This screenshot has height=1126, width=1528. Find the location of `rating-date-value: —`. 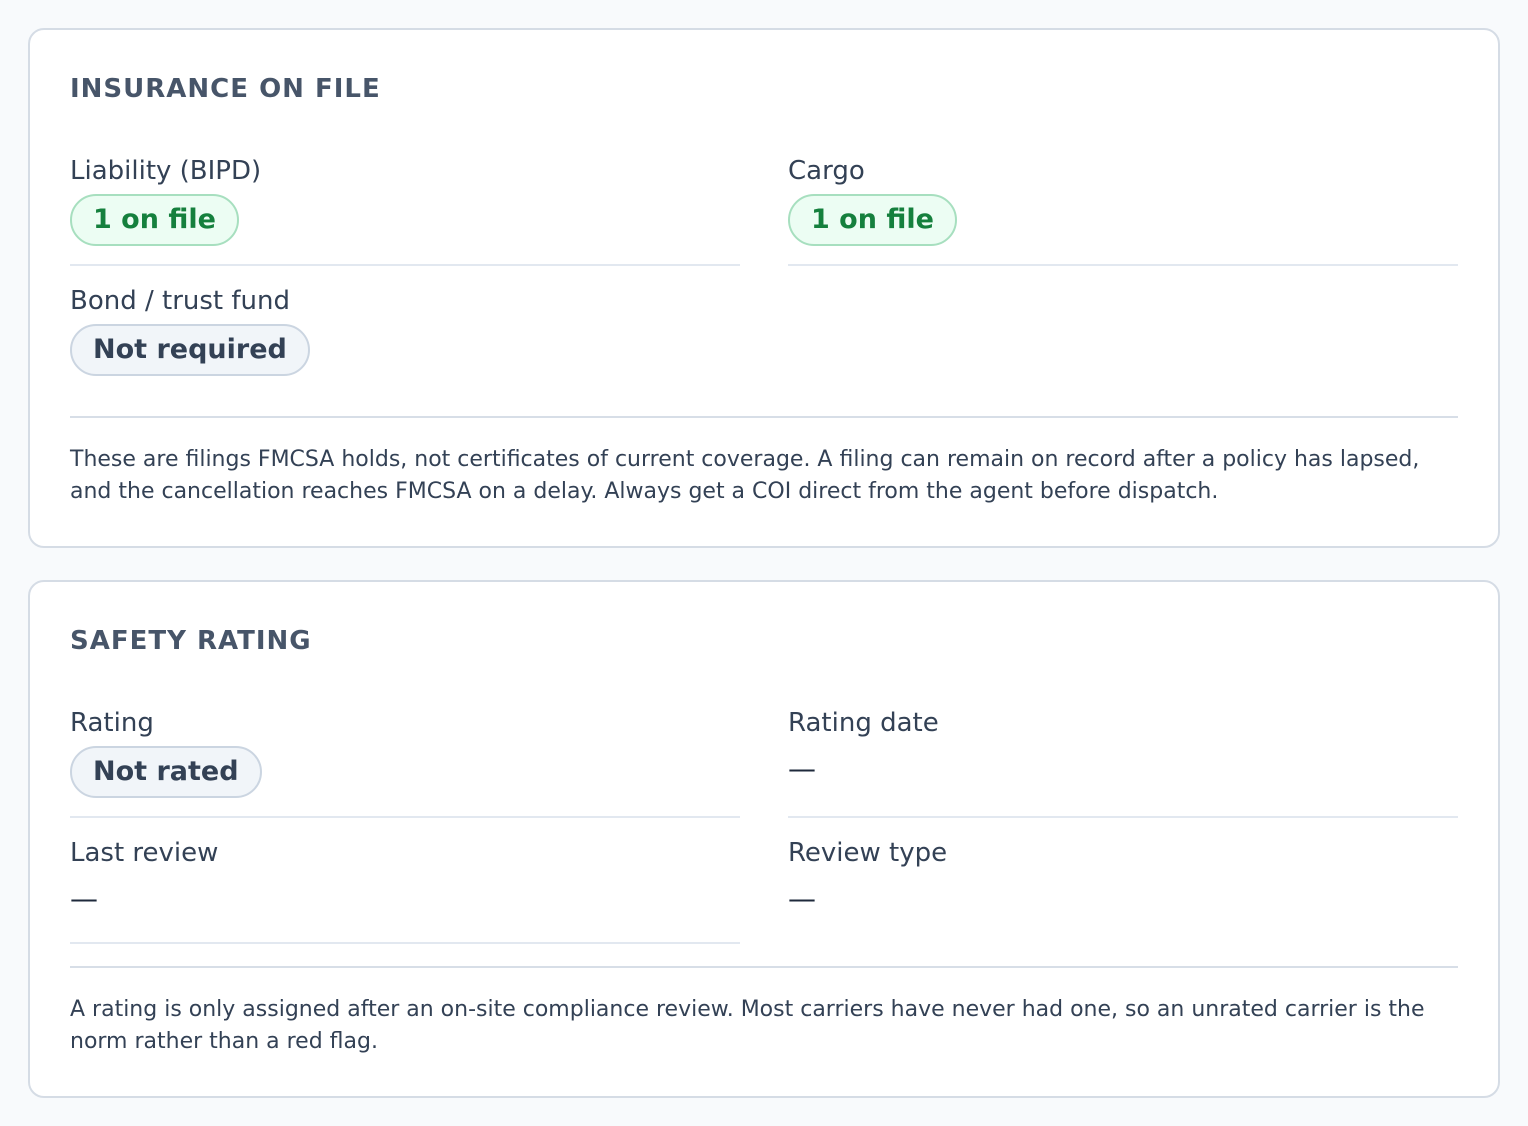

rating-date-value: — is located at coordinates (802, 768).